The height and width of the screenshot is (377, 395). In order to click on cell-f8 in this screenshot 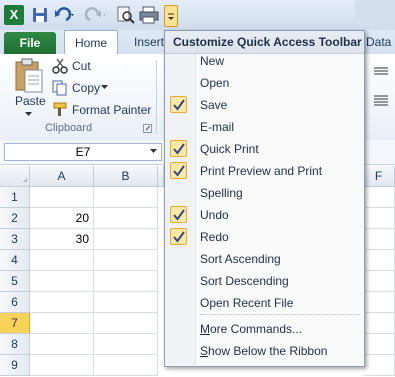, I will do `click(379, 344)`.